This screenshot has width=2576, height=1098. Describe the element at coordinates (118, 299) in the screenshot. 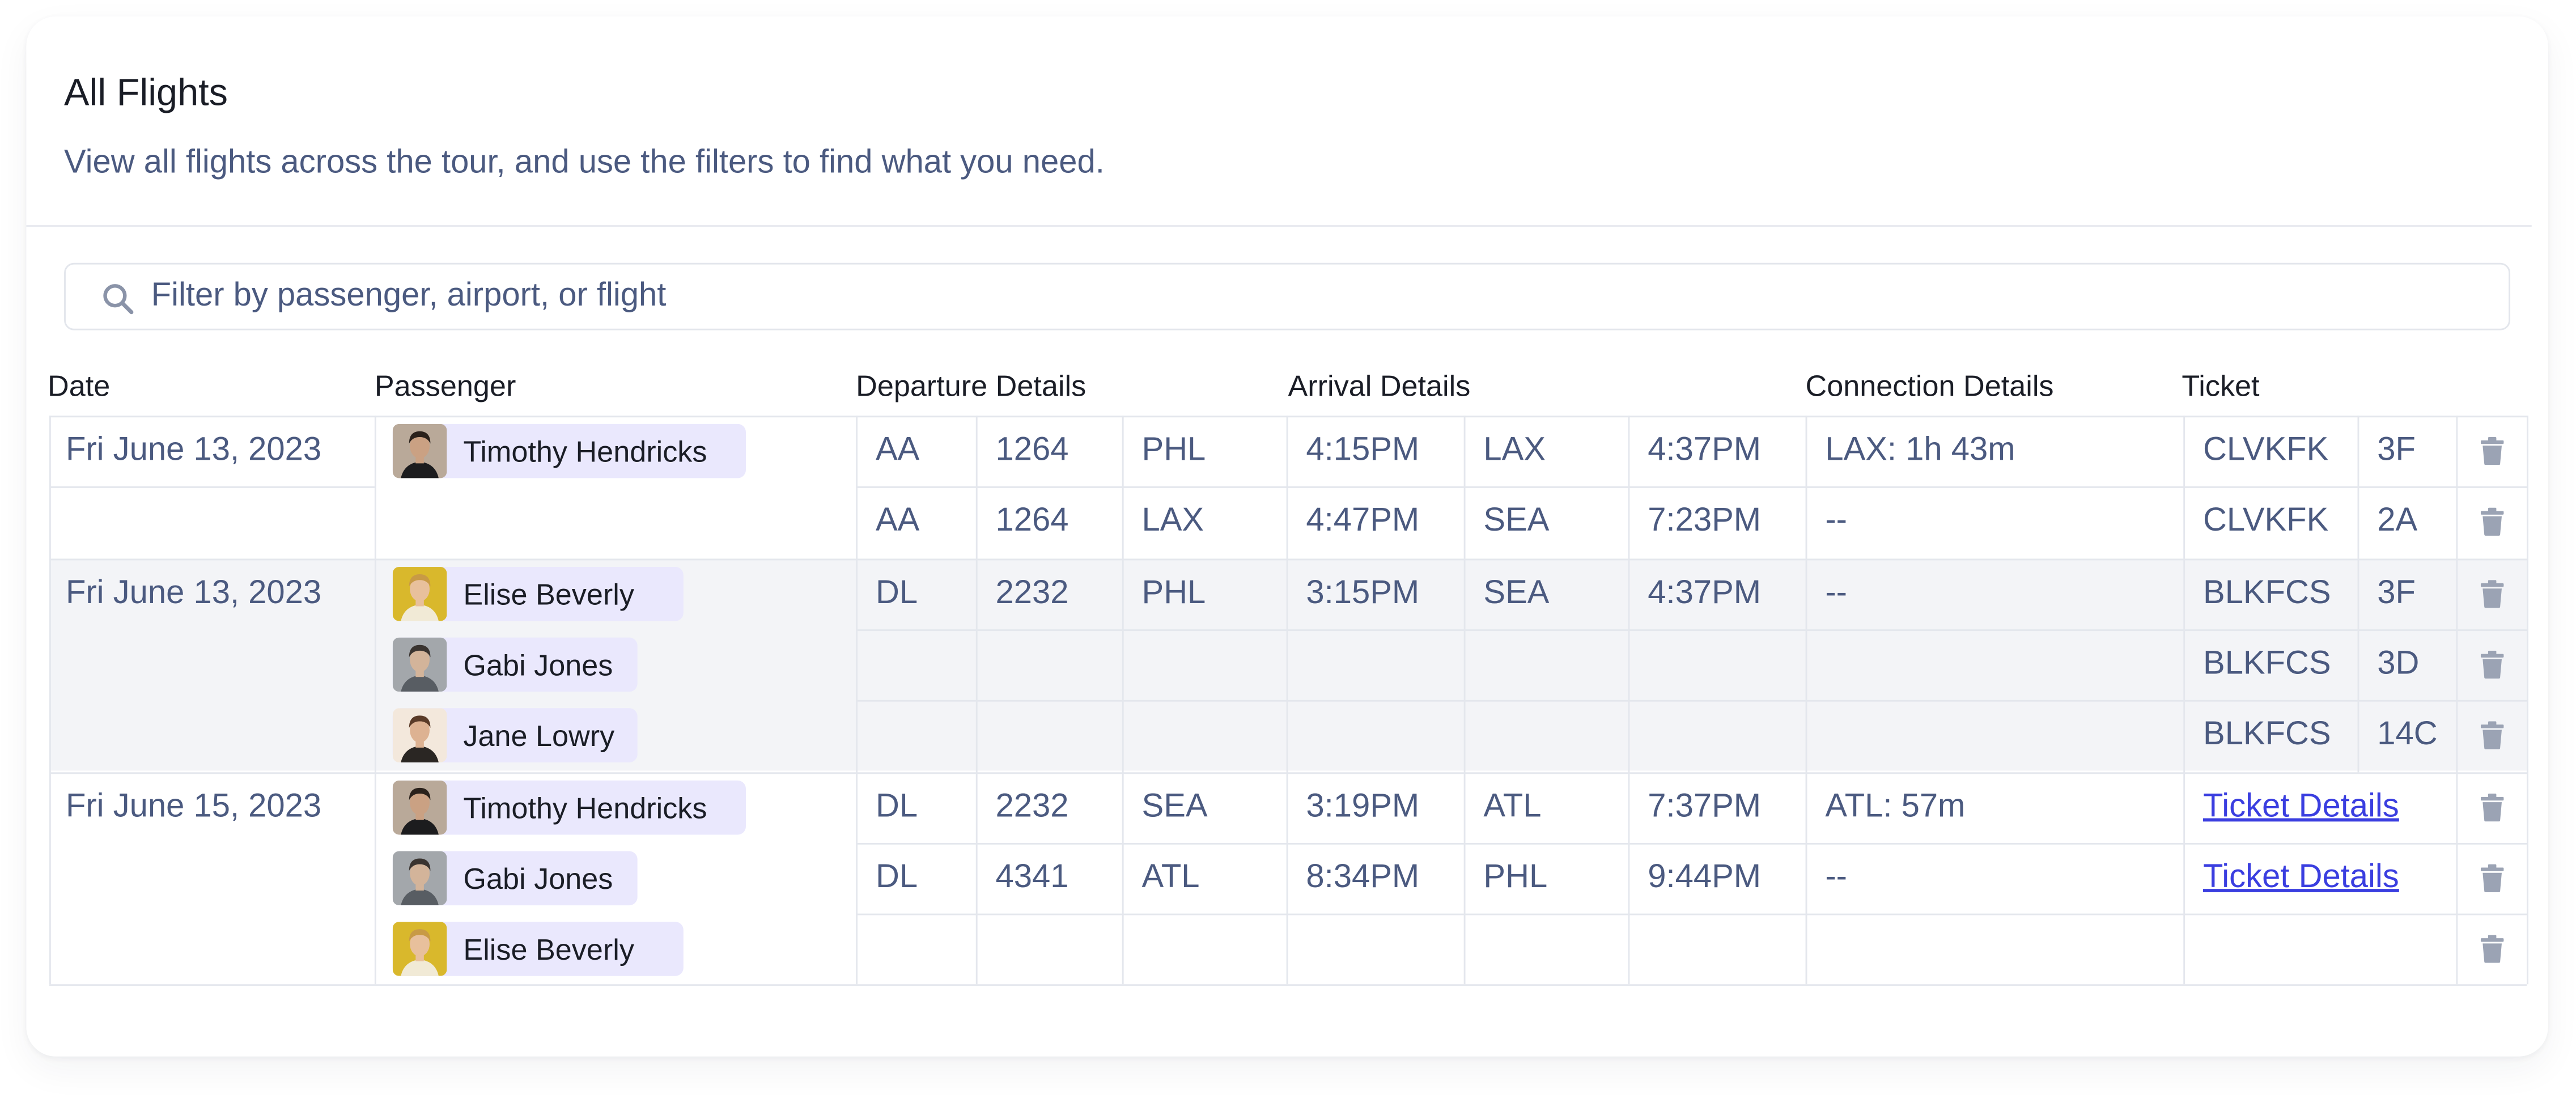

I see `search-icon` at that location.